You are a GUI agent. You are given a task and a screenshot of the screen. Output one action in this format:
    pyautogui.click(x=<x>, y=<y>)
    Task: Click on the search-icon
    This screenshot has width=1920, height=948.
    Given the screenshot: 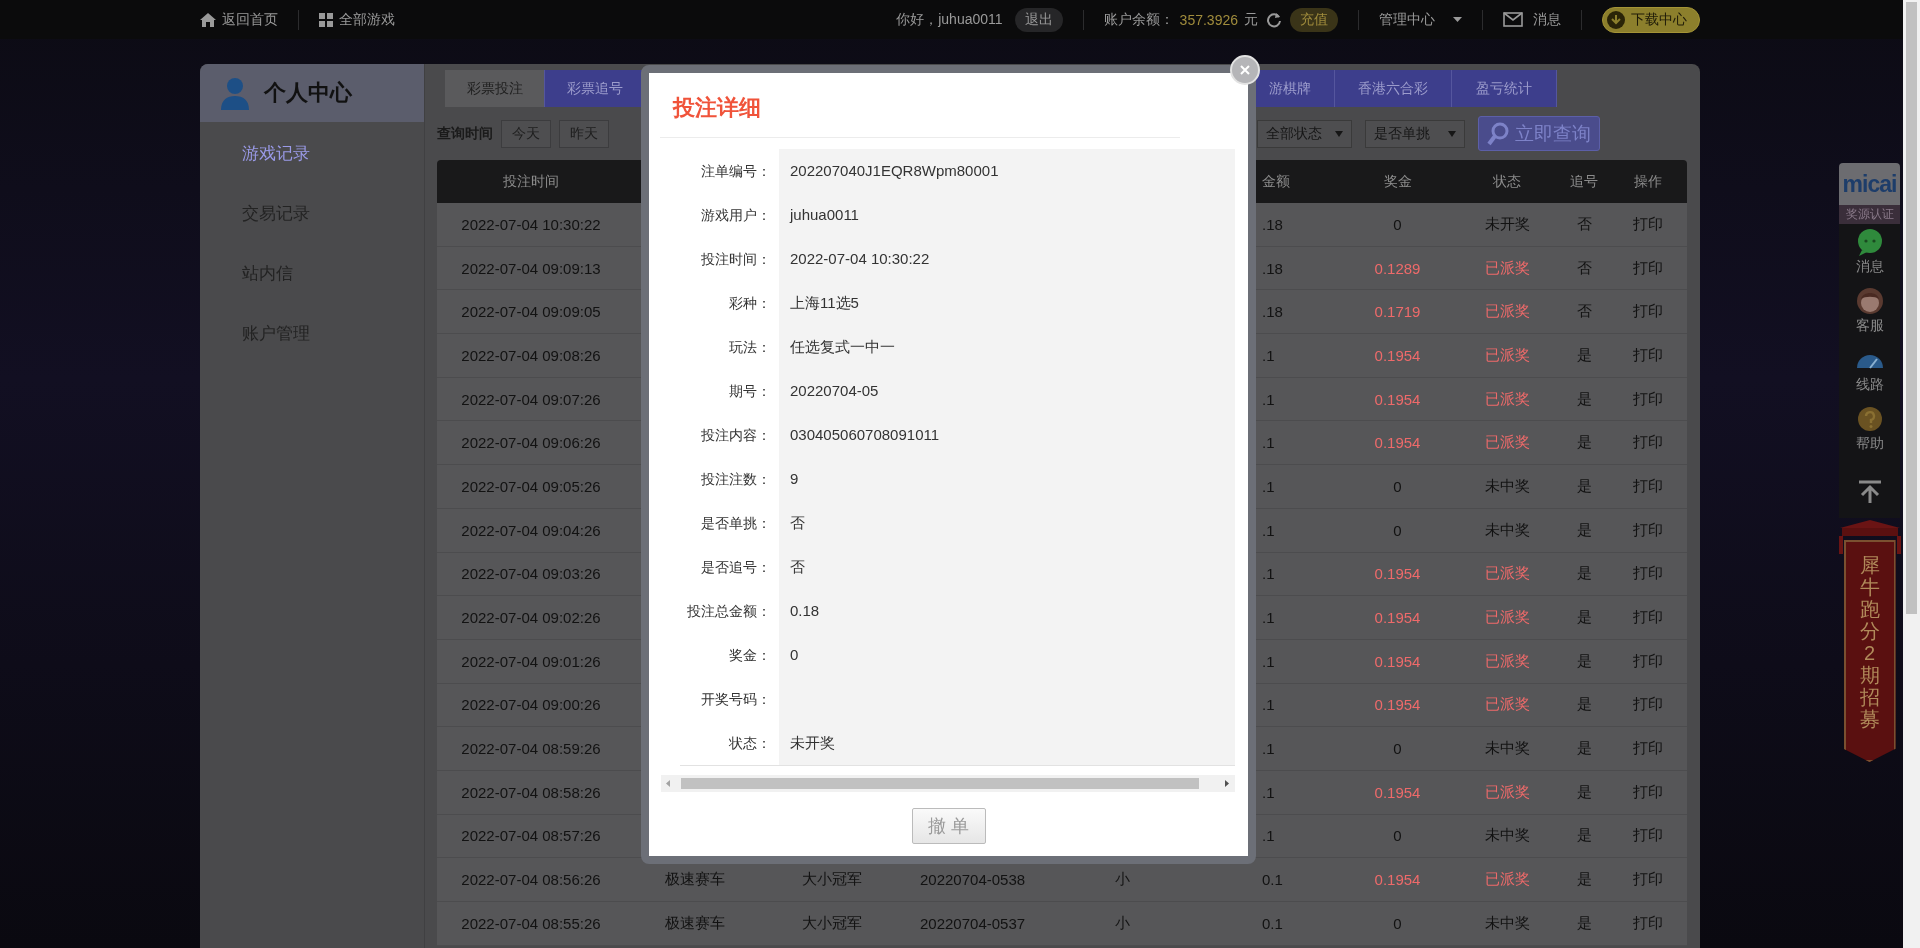 What is the action you would take?
    pyautogui.click(x=1498, y=133)
    